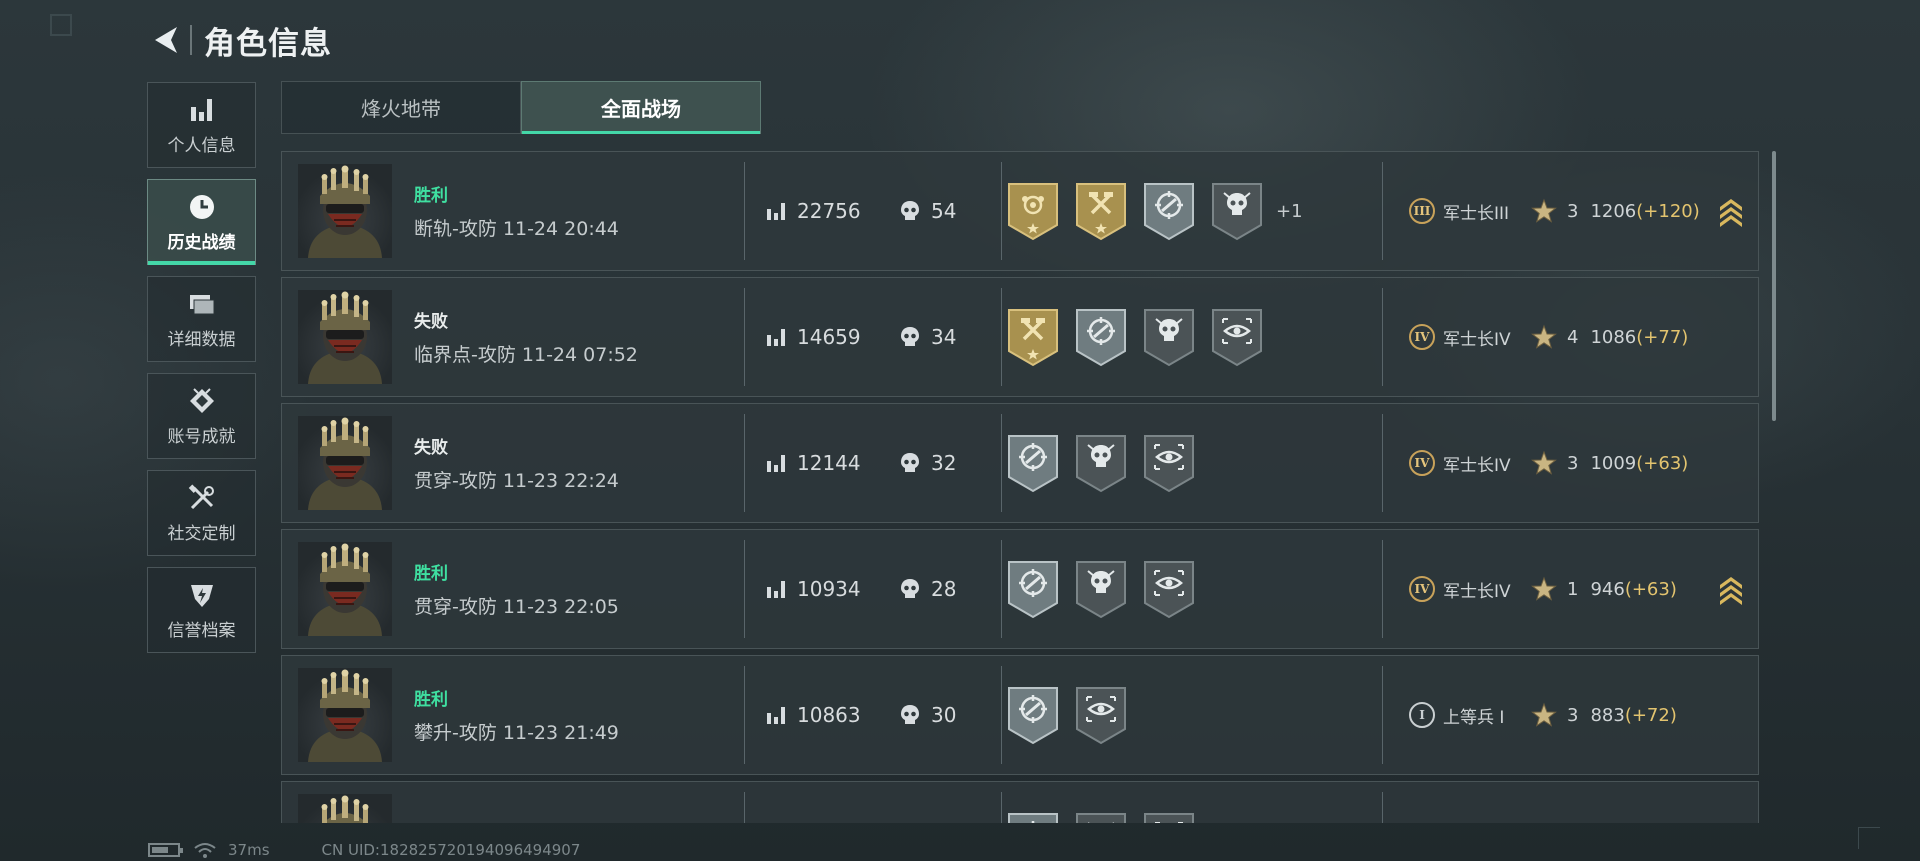  What do you see at coordinates (829, 715) in the screenshot?
I see `score-value: 10863` at bounding box center [829, 715].